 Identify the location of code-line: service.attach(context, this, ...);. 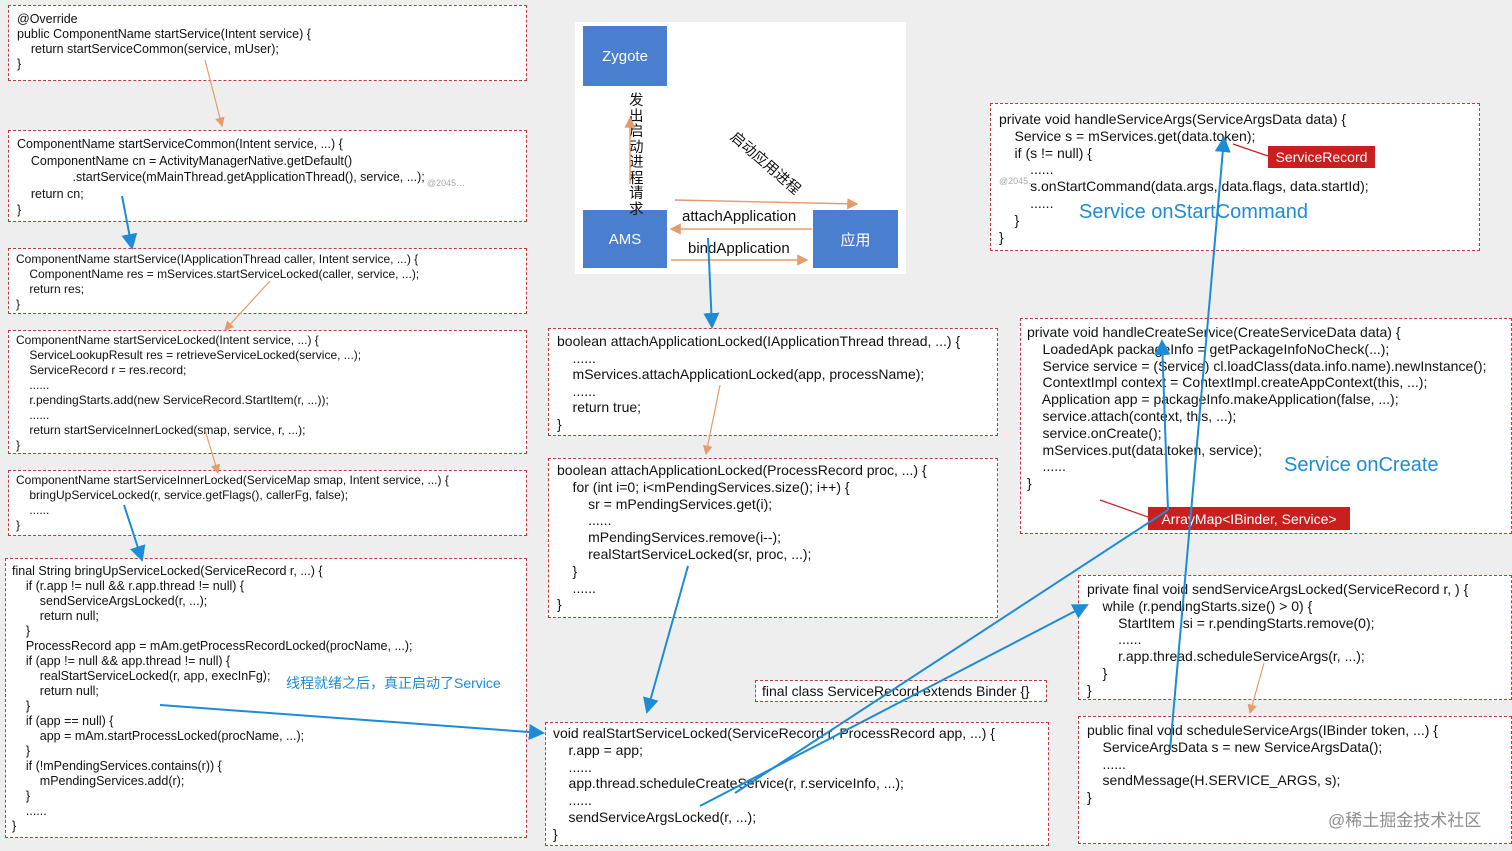
(1132, 415).